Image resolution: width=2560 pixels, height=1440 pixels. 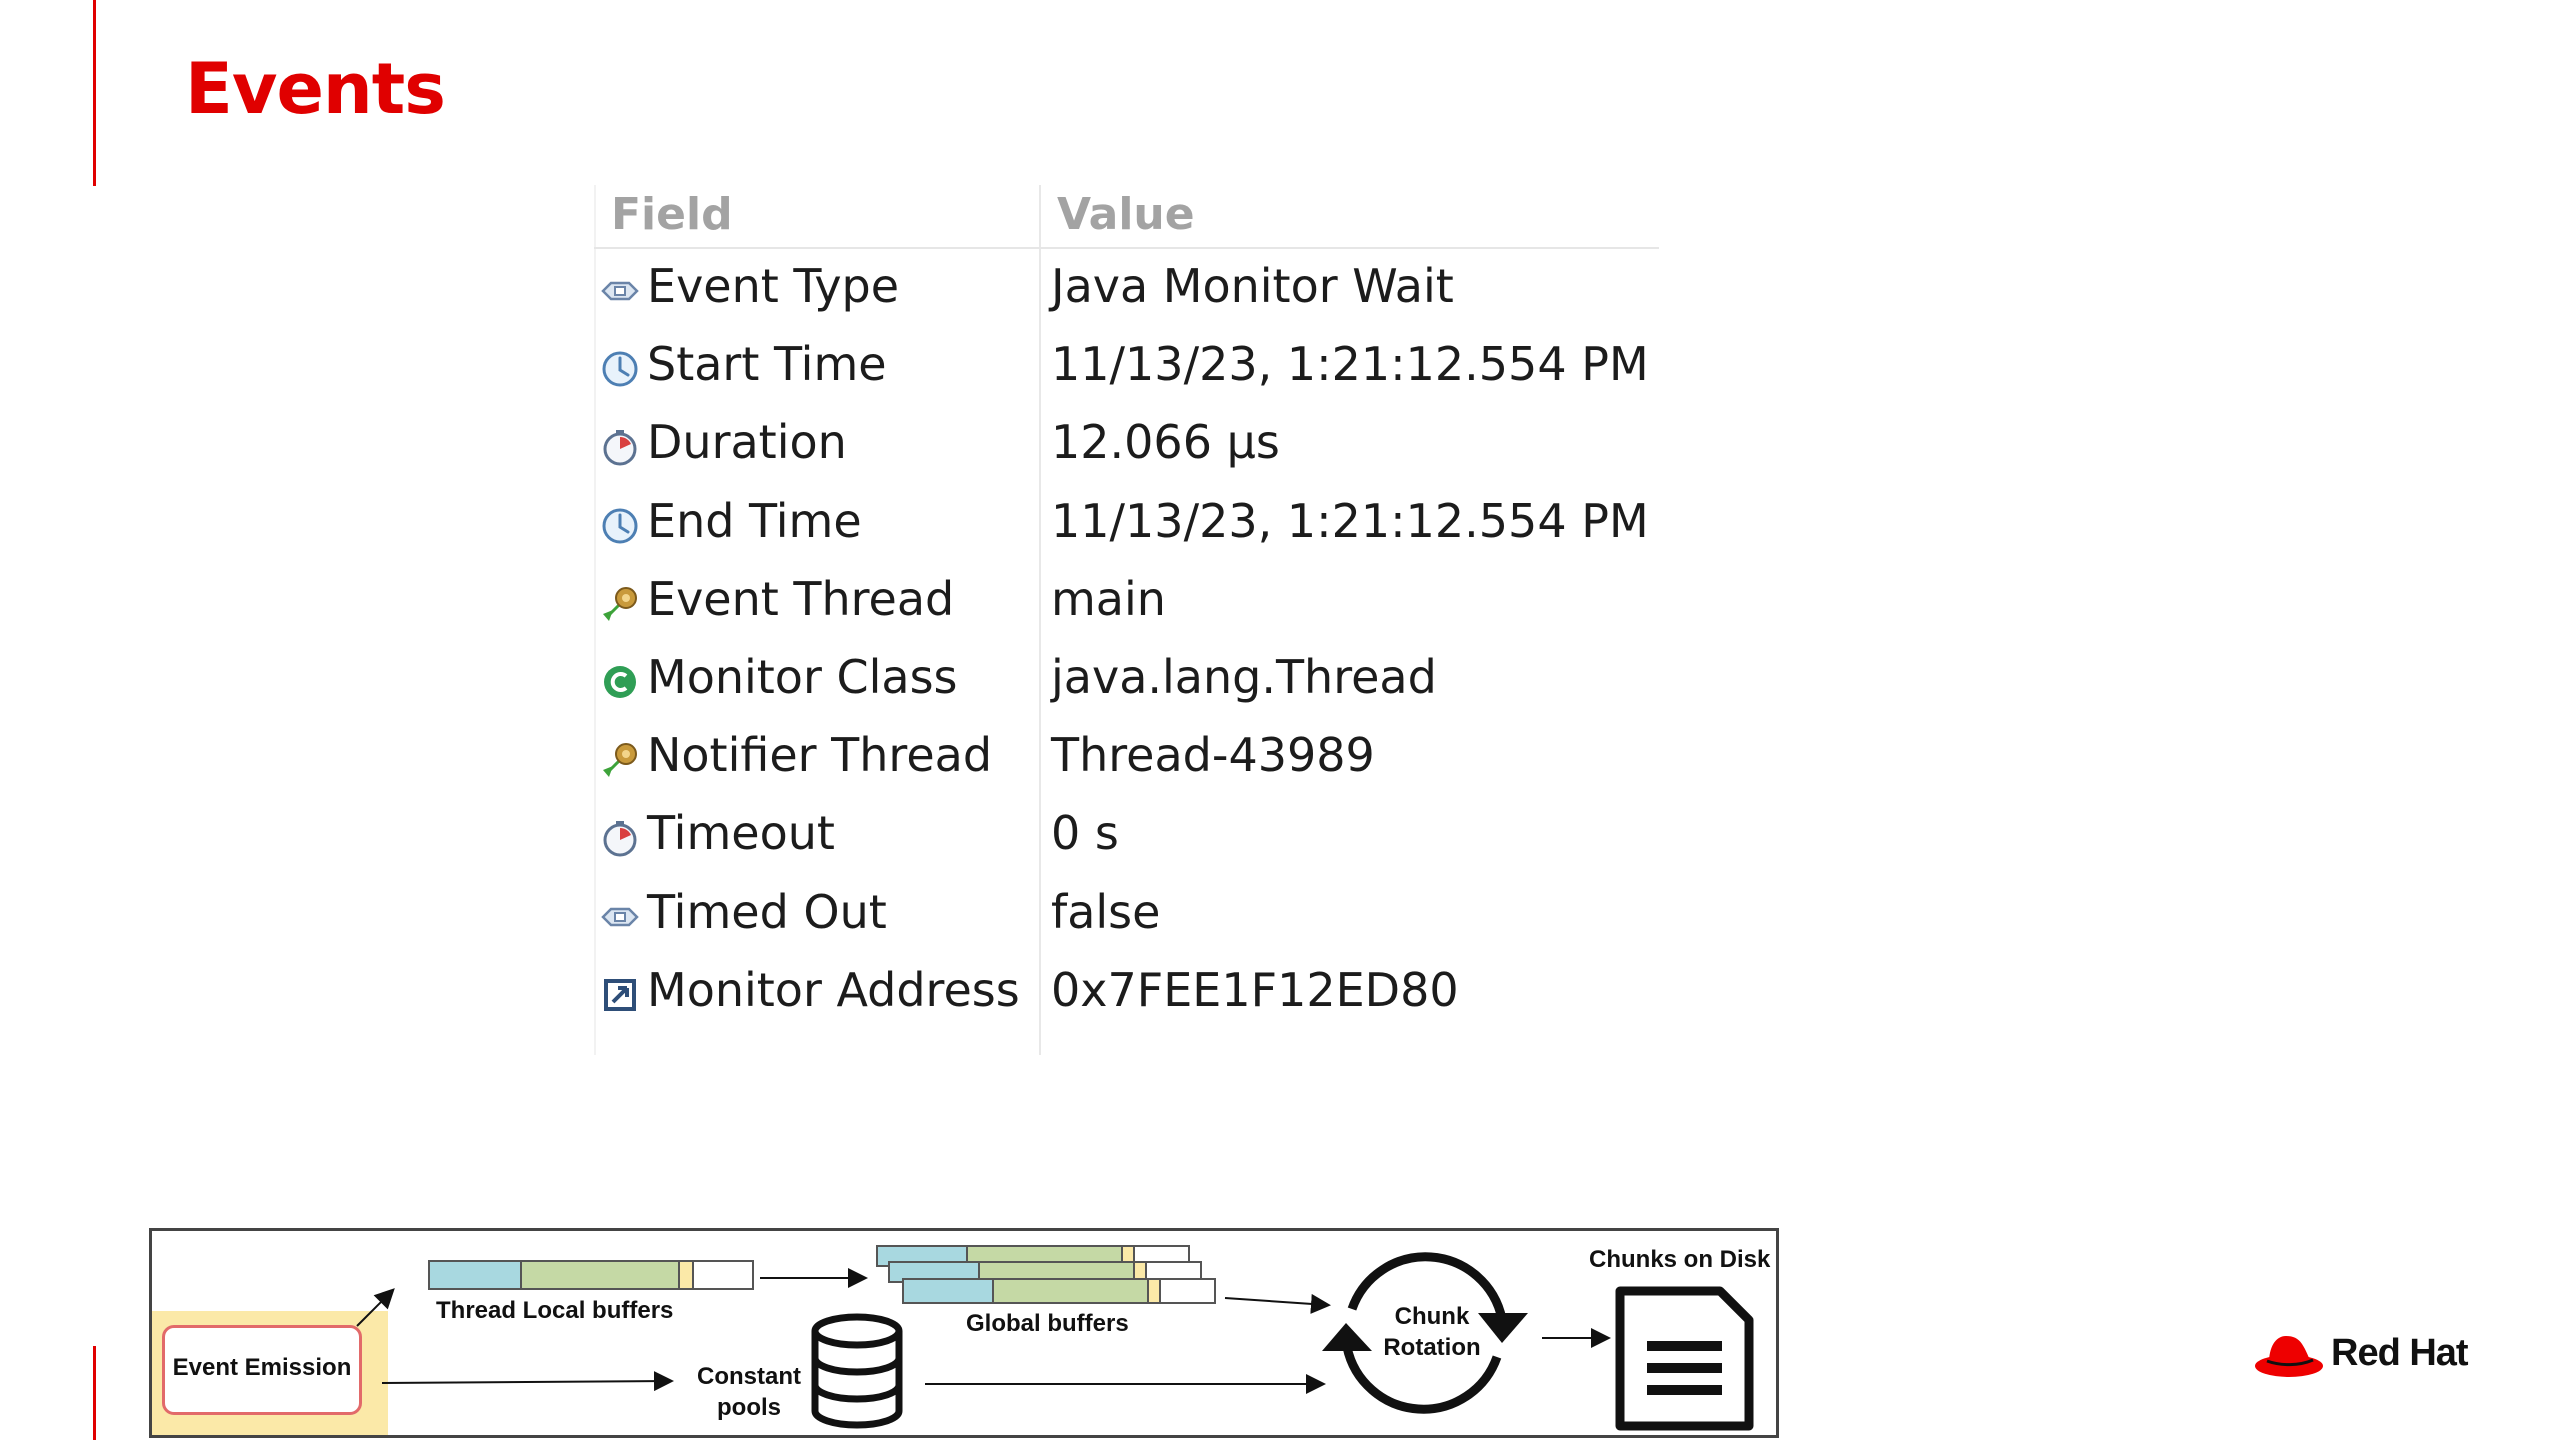 What do you see at coordinates (1684, 1358) in the screenshot?
I see `chunks-on-disk-document-icon` at bounding box center [1684, 1358].